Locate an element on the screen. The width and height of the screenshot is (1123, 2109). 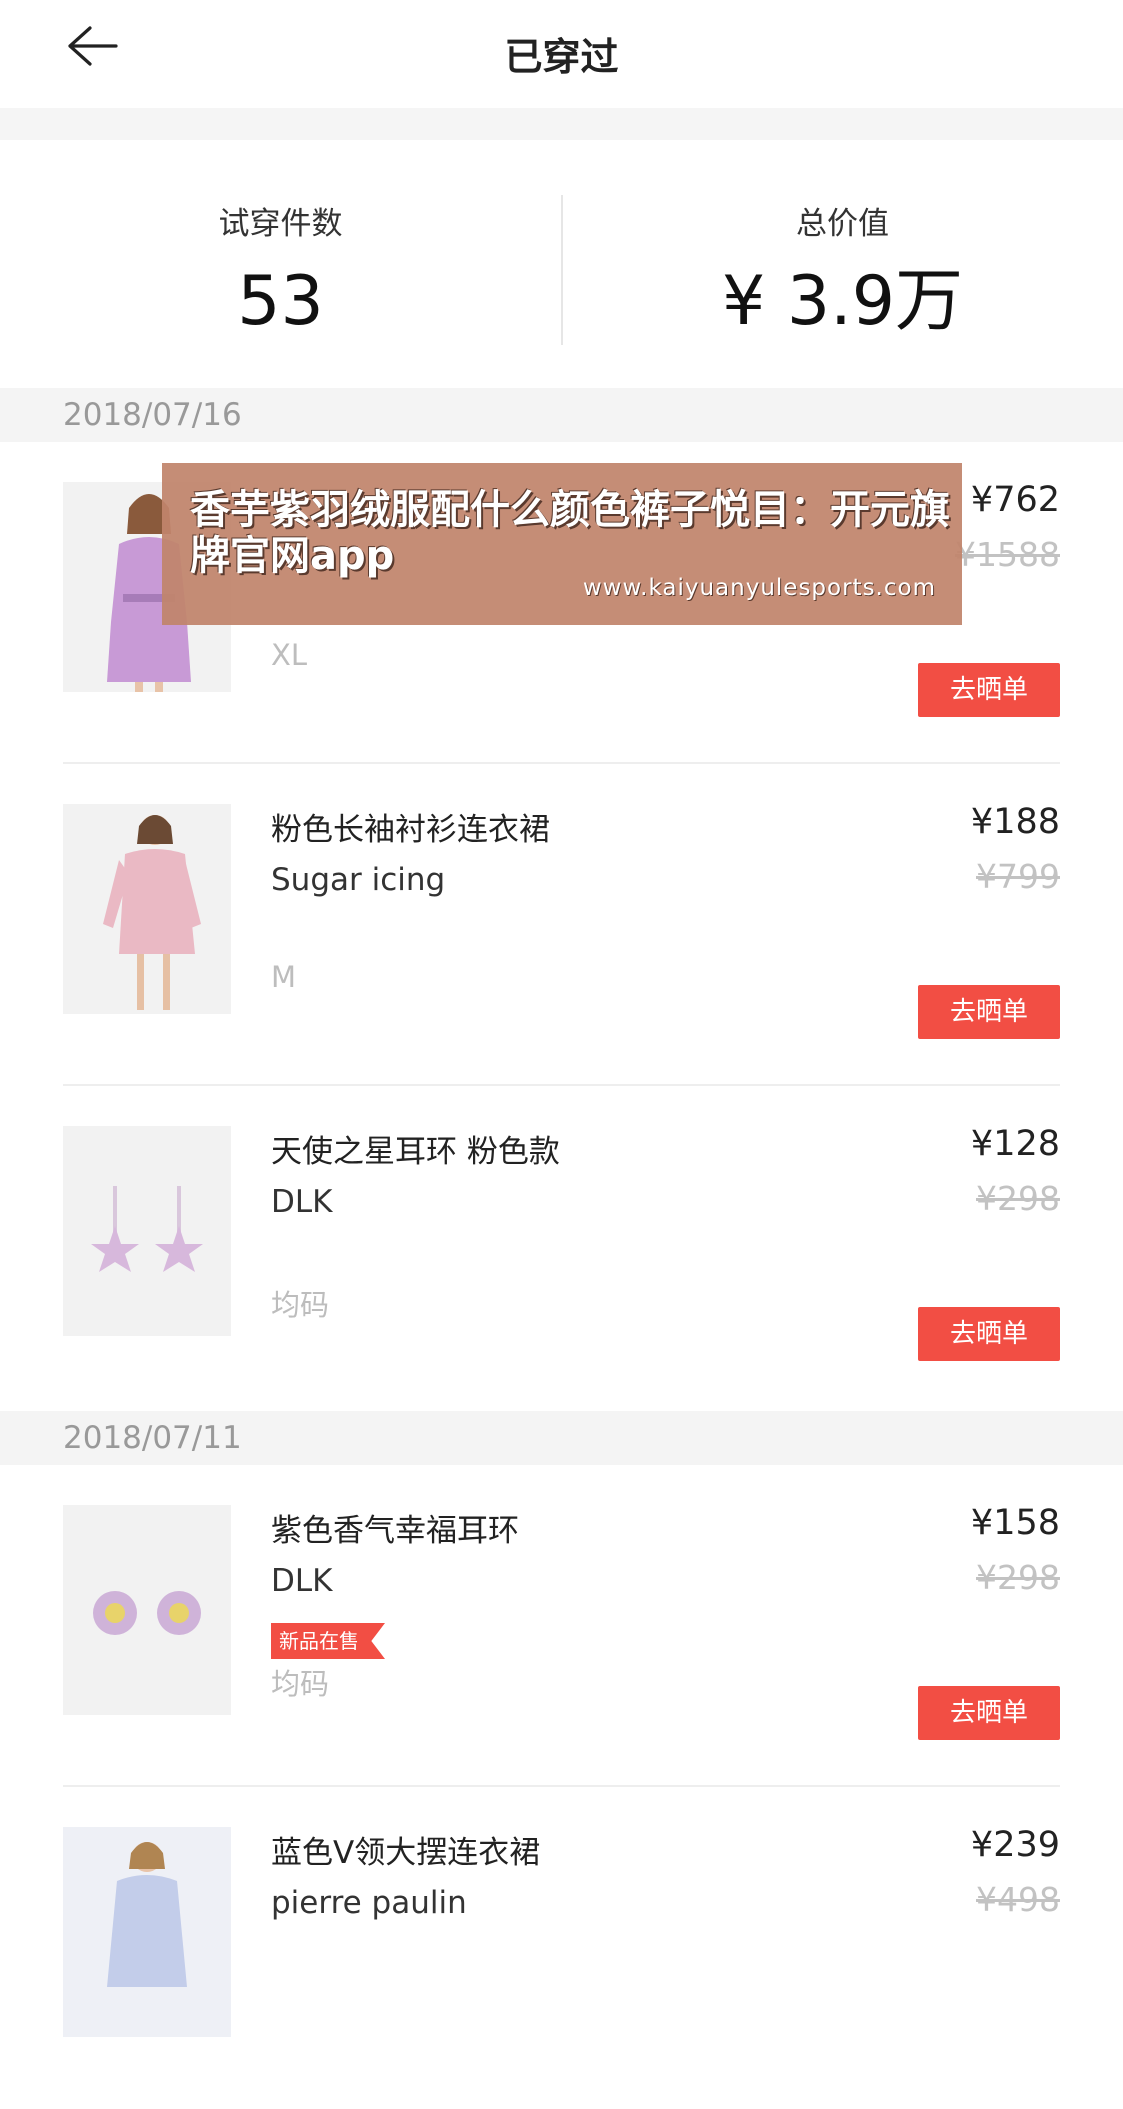
product-price: ¥762 is located at coordinates (1015, 500).